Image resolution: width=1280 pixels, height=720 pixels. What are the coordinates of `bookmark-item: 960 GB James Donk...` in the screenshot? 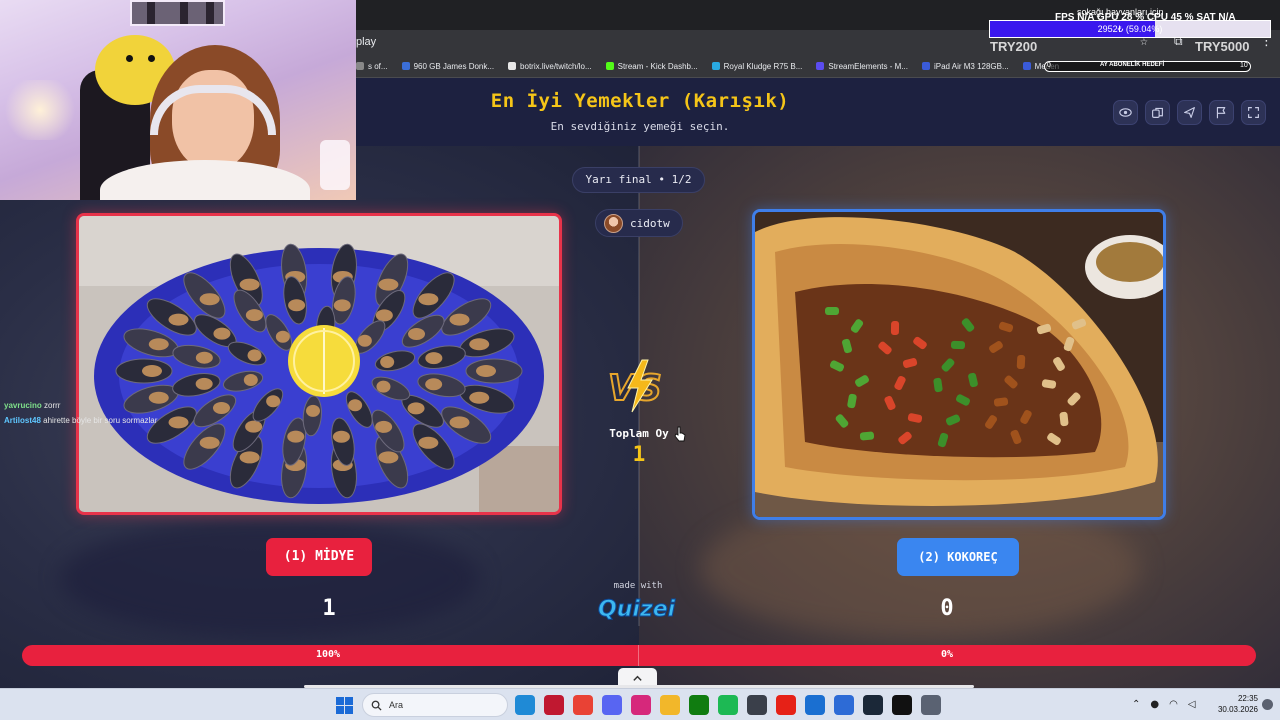 It's located at (448, 66).